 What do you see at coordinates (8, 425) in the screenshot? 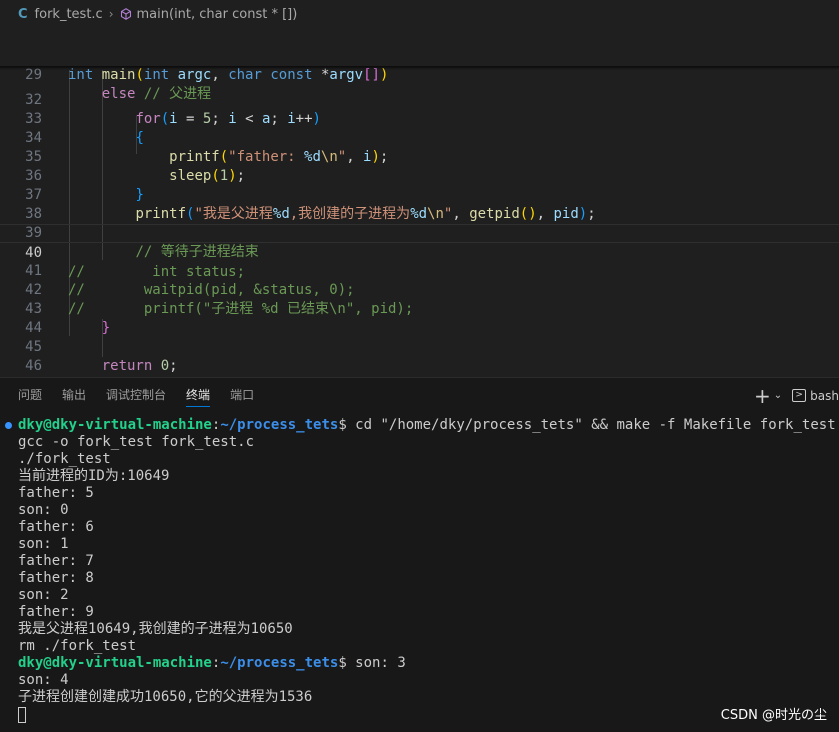
I see `command-decoration-dot-icon` at bounding box center [8, 425].